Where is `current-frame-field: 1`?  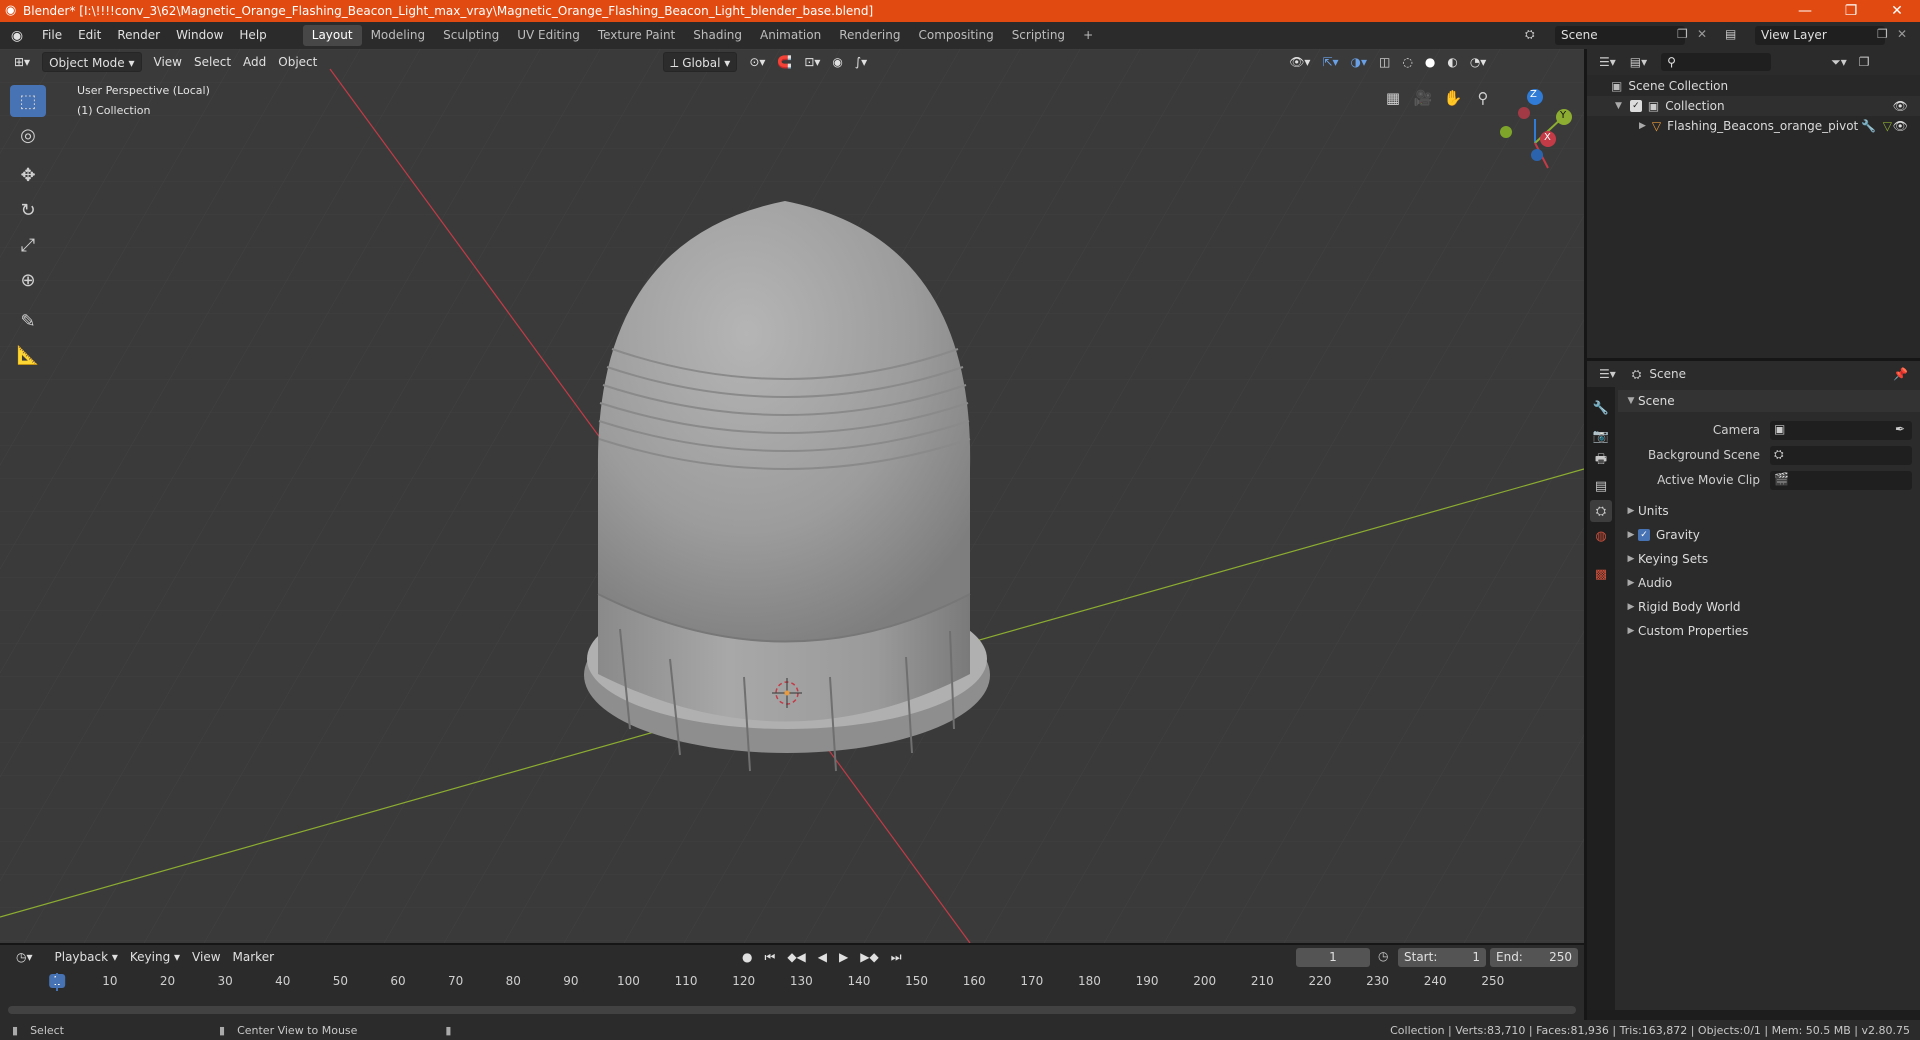 current-frame-field: 1 is located at coordinates (1333, 957).